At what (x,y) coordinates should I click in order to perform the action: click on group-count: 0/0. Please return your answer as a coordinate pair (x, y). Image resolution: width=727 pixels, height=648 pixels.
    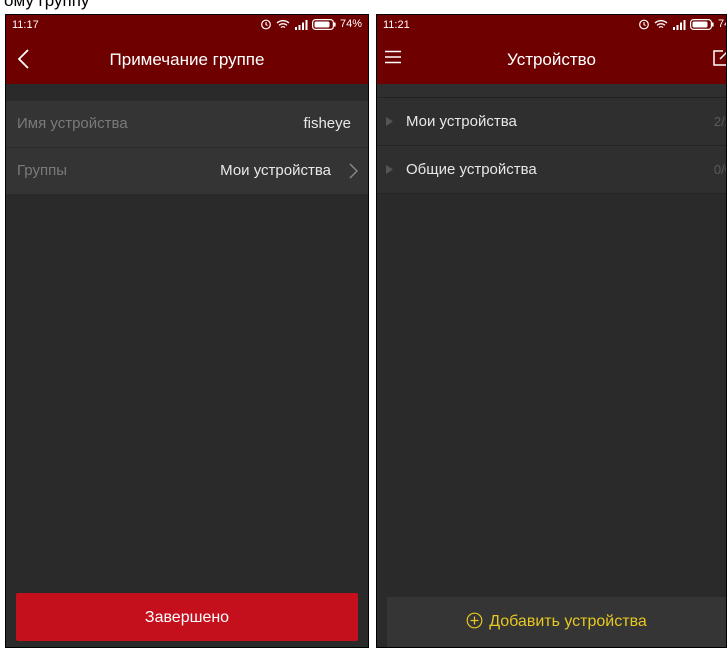
    Looking at the image, I should click on (719, 169).